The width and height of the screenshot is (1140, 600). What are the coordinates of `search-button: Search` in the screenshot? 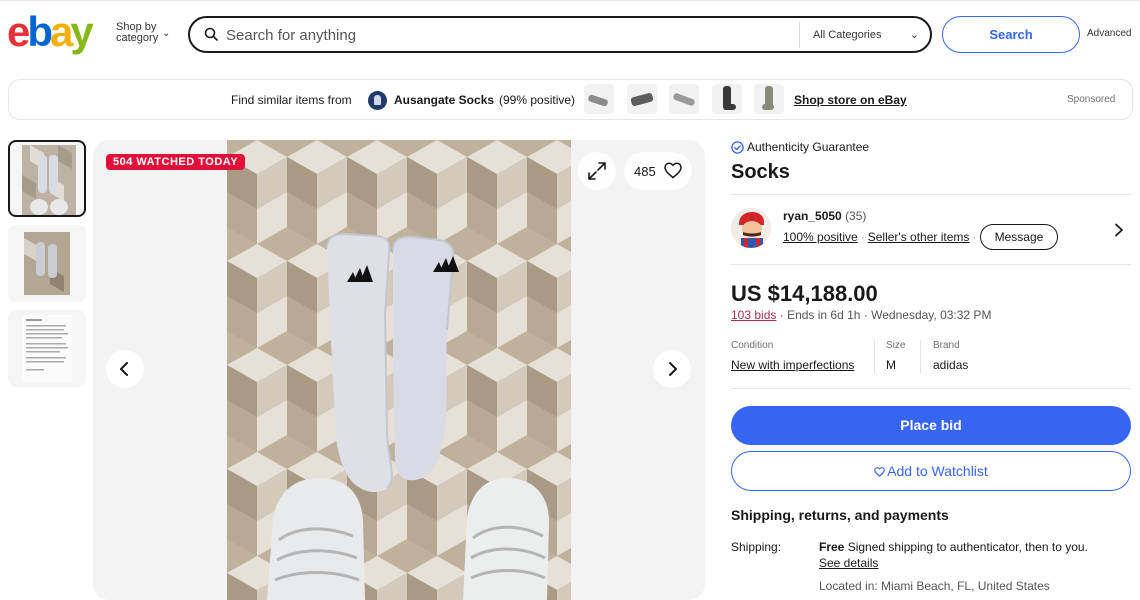 It's located at (1011, 34).